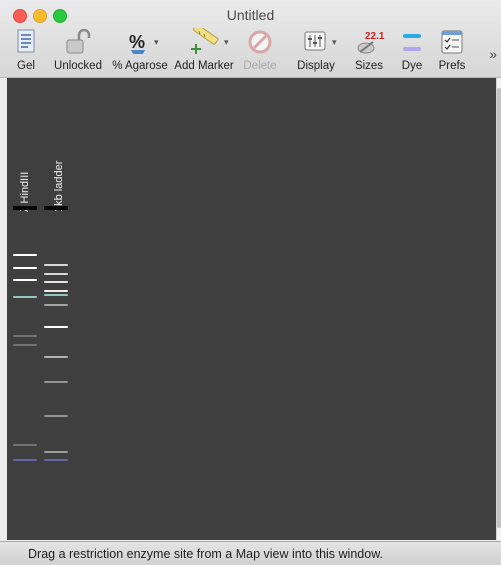 This screenshot has height=565, width=501. I want to click on add-marker-button-label: Add Marker, so click(204, 66).